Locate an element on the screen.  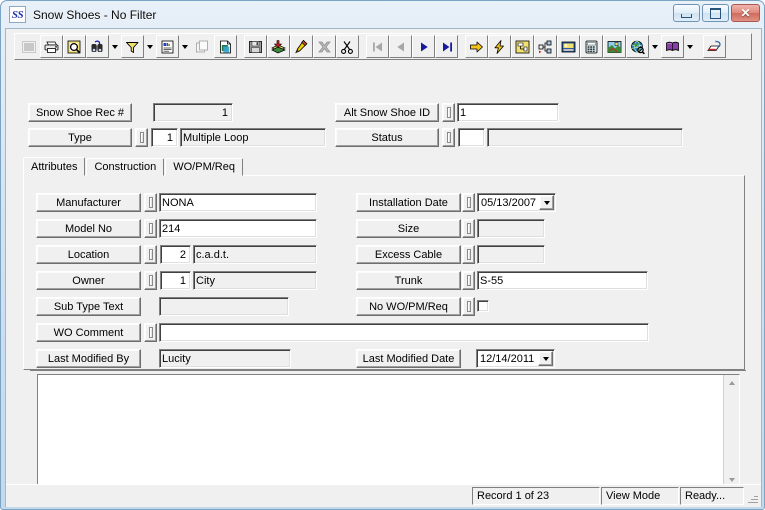
owner-code-input: 1 is located at coordinates (175, 280).